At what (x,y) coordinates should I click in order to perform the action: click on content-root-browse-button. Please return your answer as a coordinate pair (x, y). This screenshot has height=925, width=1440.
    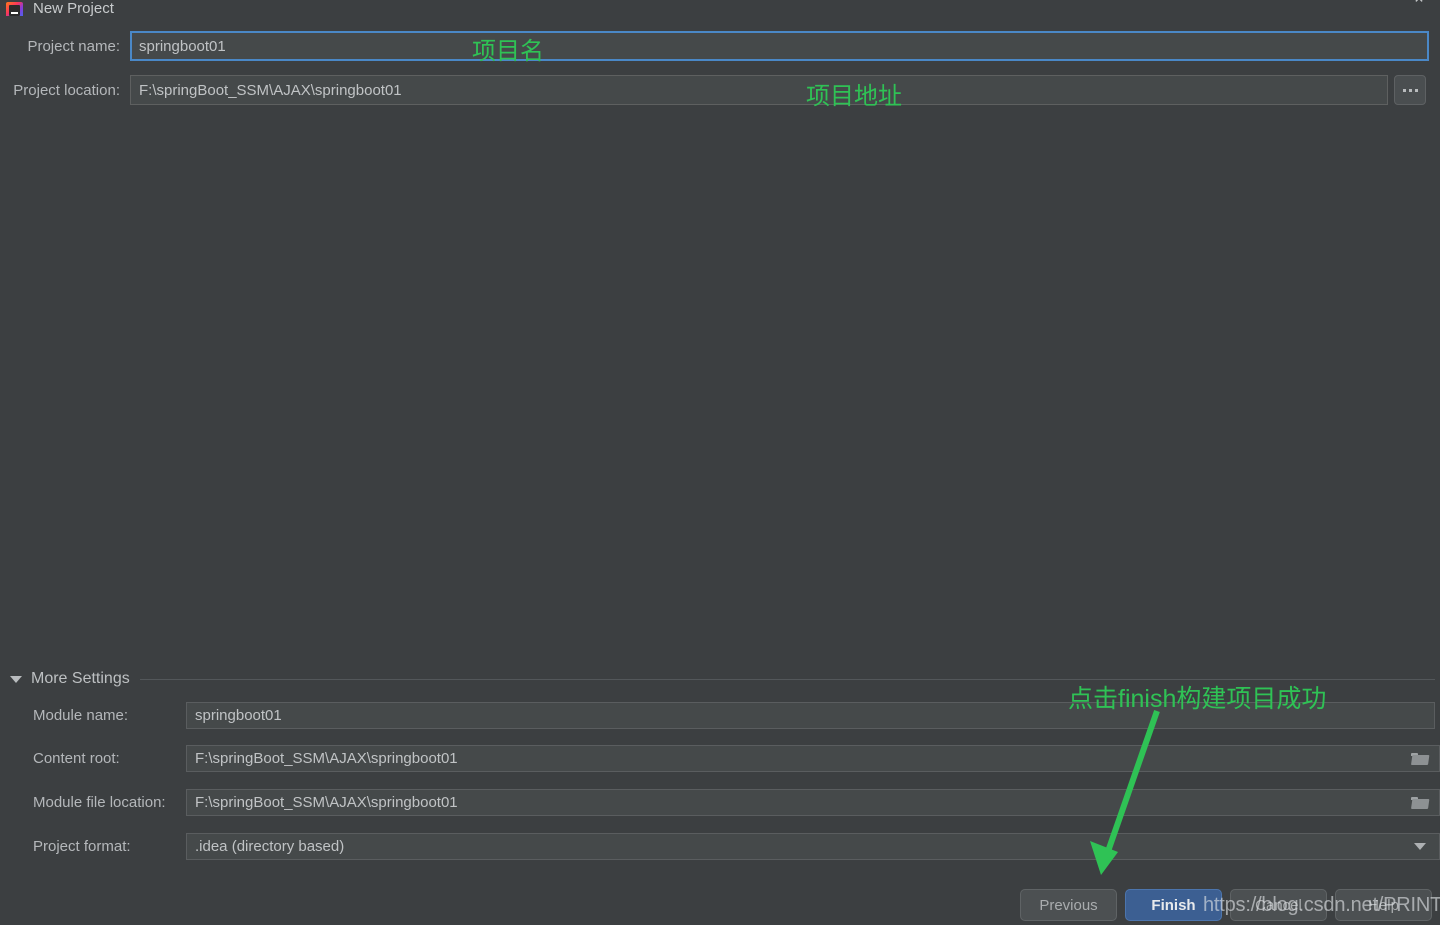
    Looking at the image, I should click on (1420, 758).